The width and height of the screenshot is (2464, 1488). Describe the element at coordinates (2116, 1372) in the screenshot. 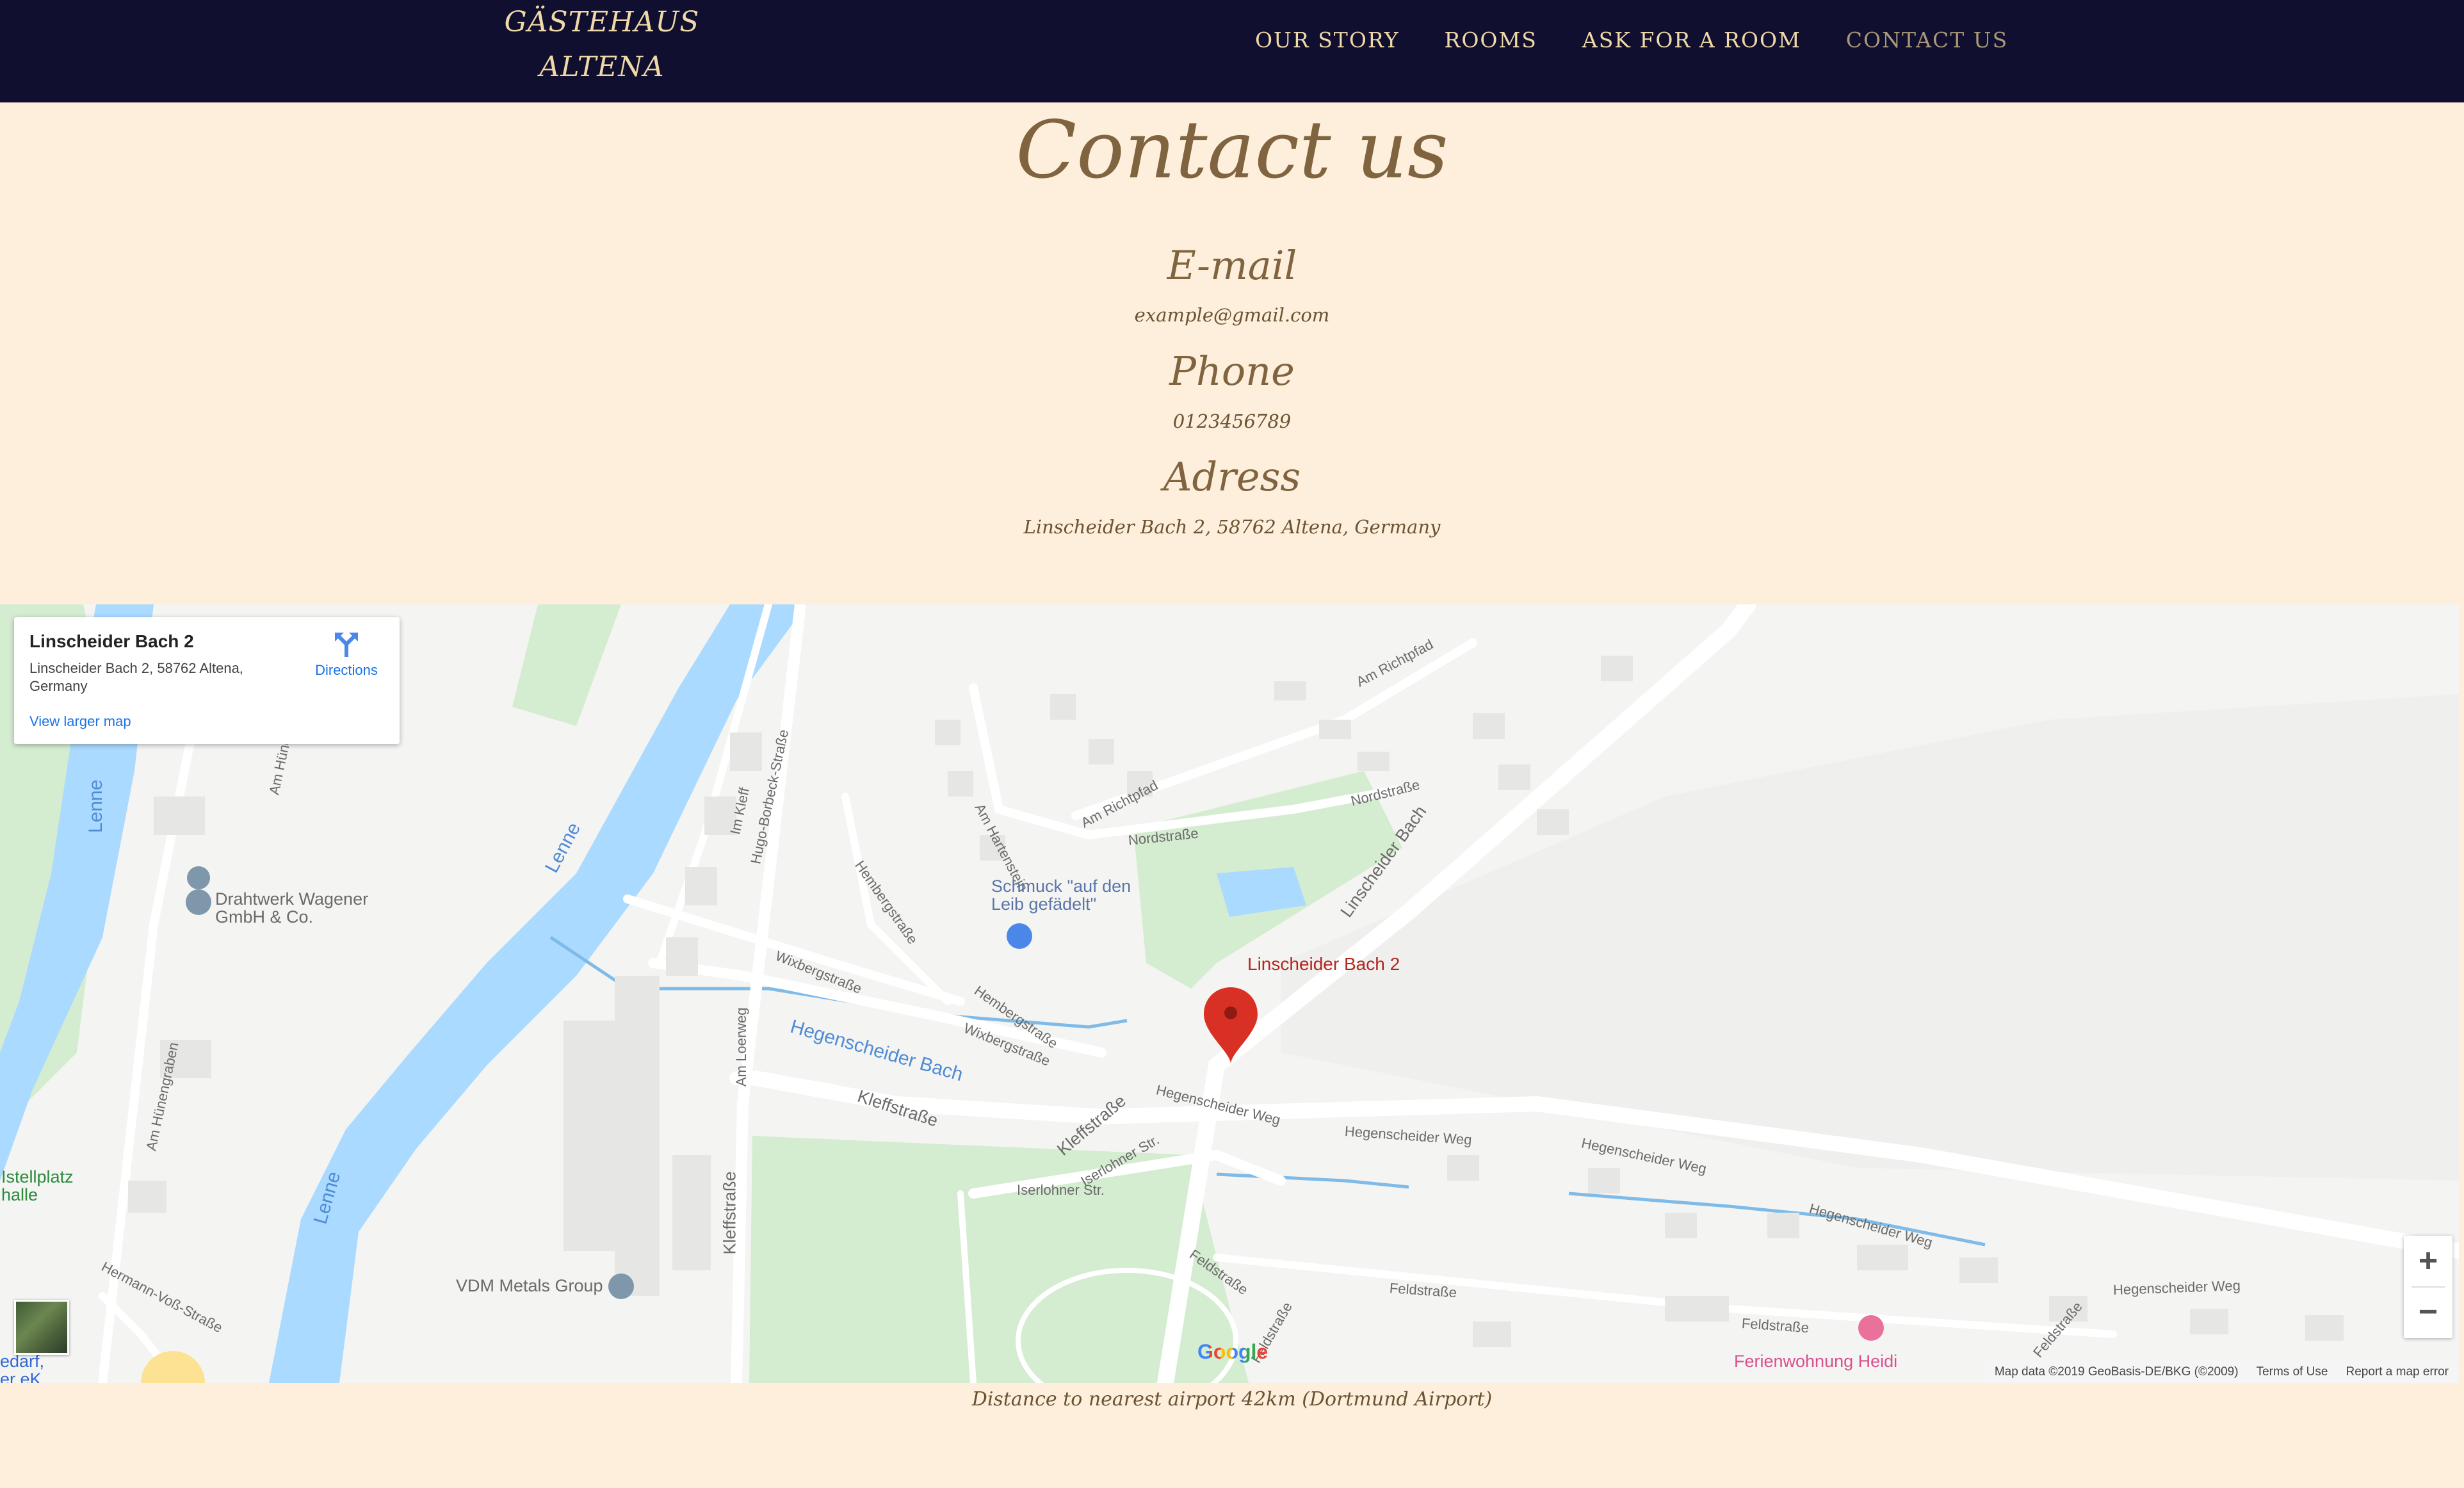

I see `map-data-credit: Map data ©2019 GeoBasis-DE/BKG (©2009)` at that location.